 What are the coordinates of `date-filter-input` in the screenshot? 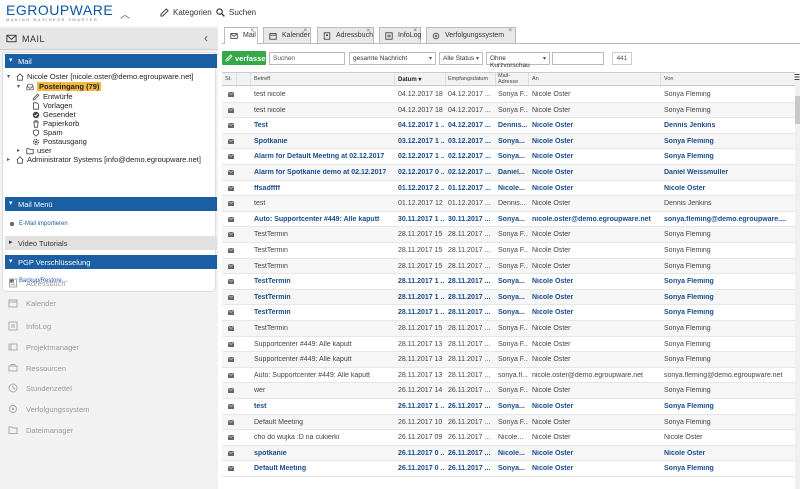 It's located at (578, 58).